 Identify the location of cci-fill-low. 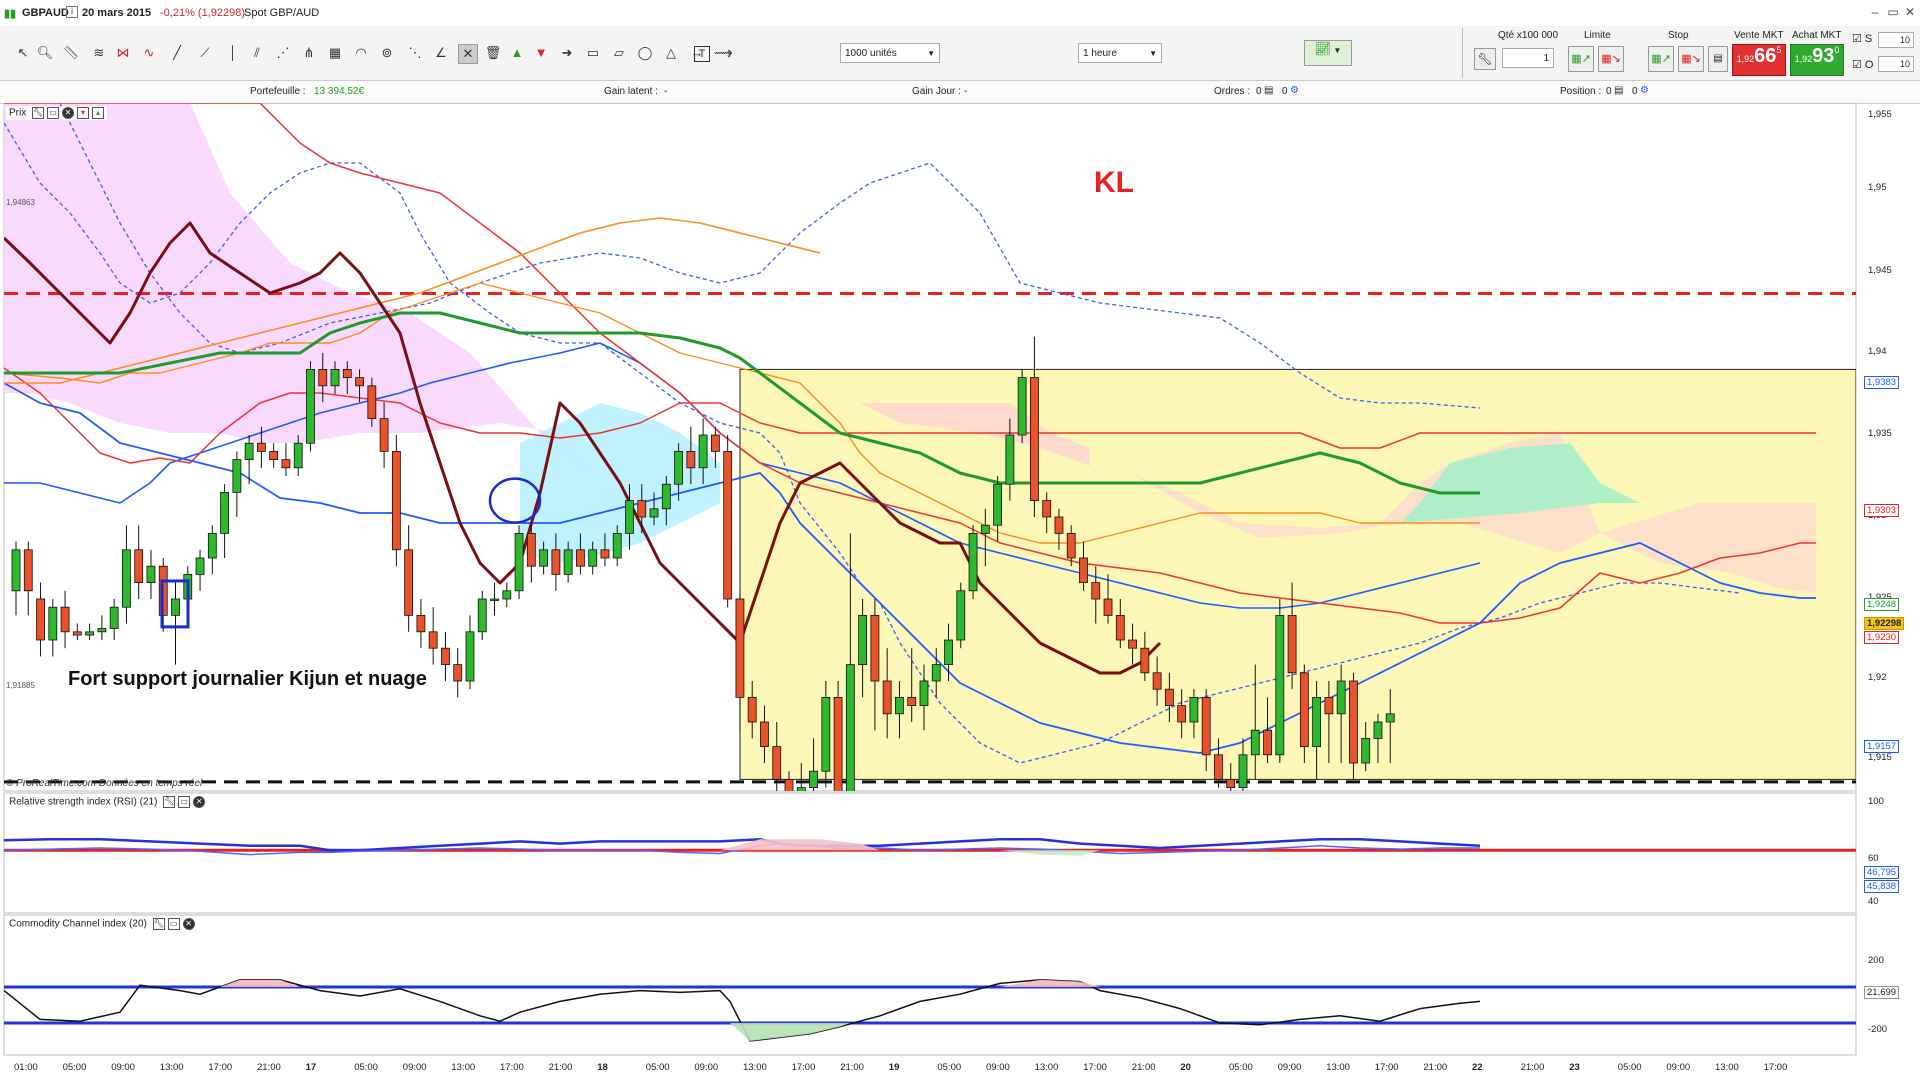
(790, 1032).